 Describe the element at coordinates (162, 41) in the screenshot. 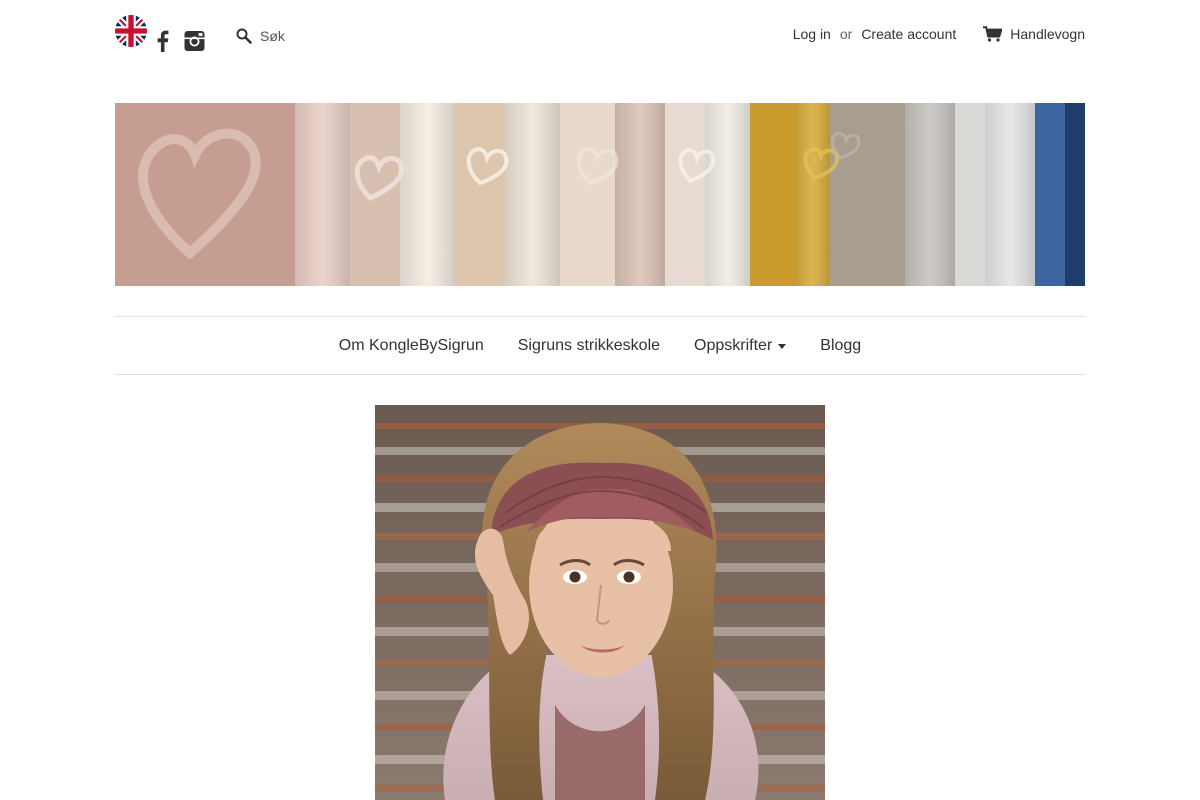

I see `facebook-icon` at that location.